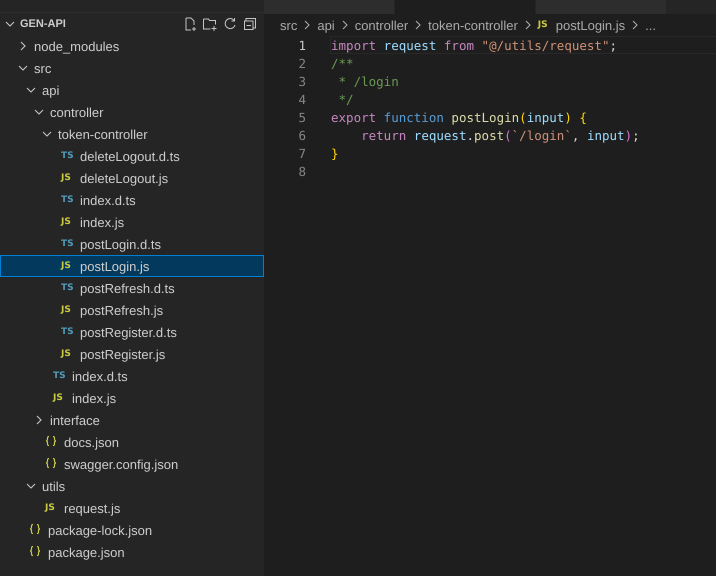 The height and width of the screenshot is (576, 716). Describe the element at coordinates (132, 464) in the screenshot. I see `file-item: swagger.config.json` at that location.